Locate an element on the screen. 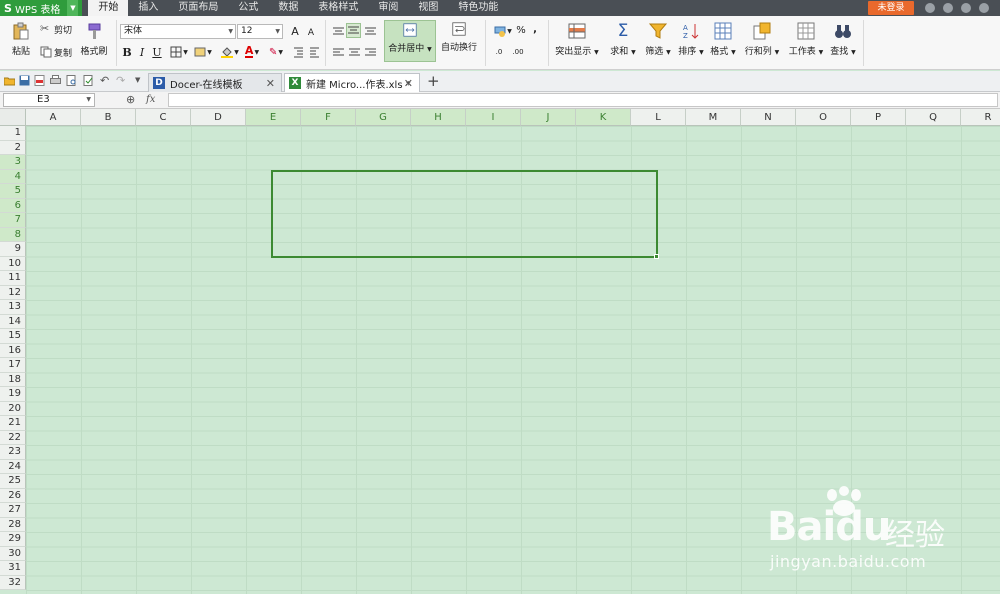 This screenshot has width=1000, height=594. save-icon is located at coordinates (24, 80).